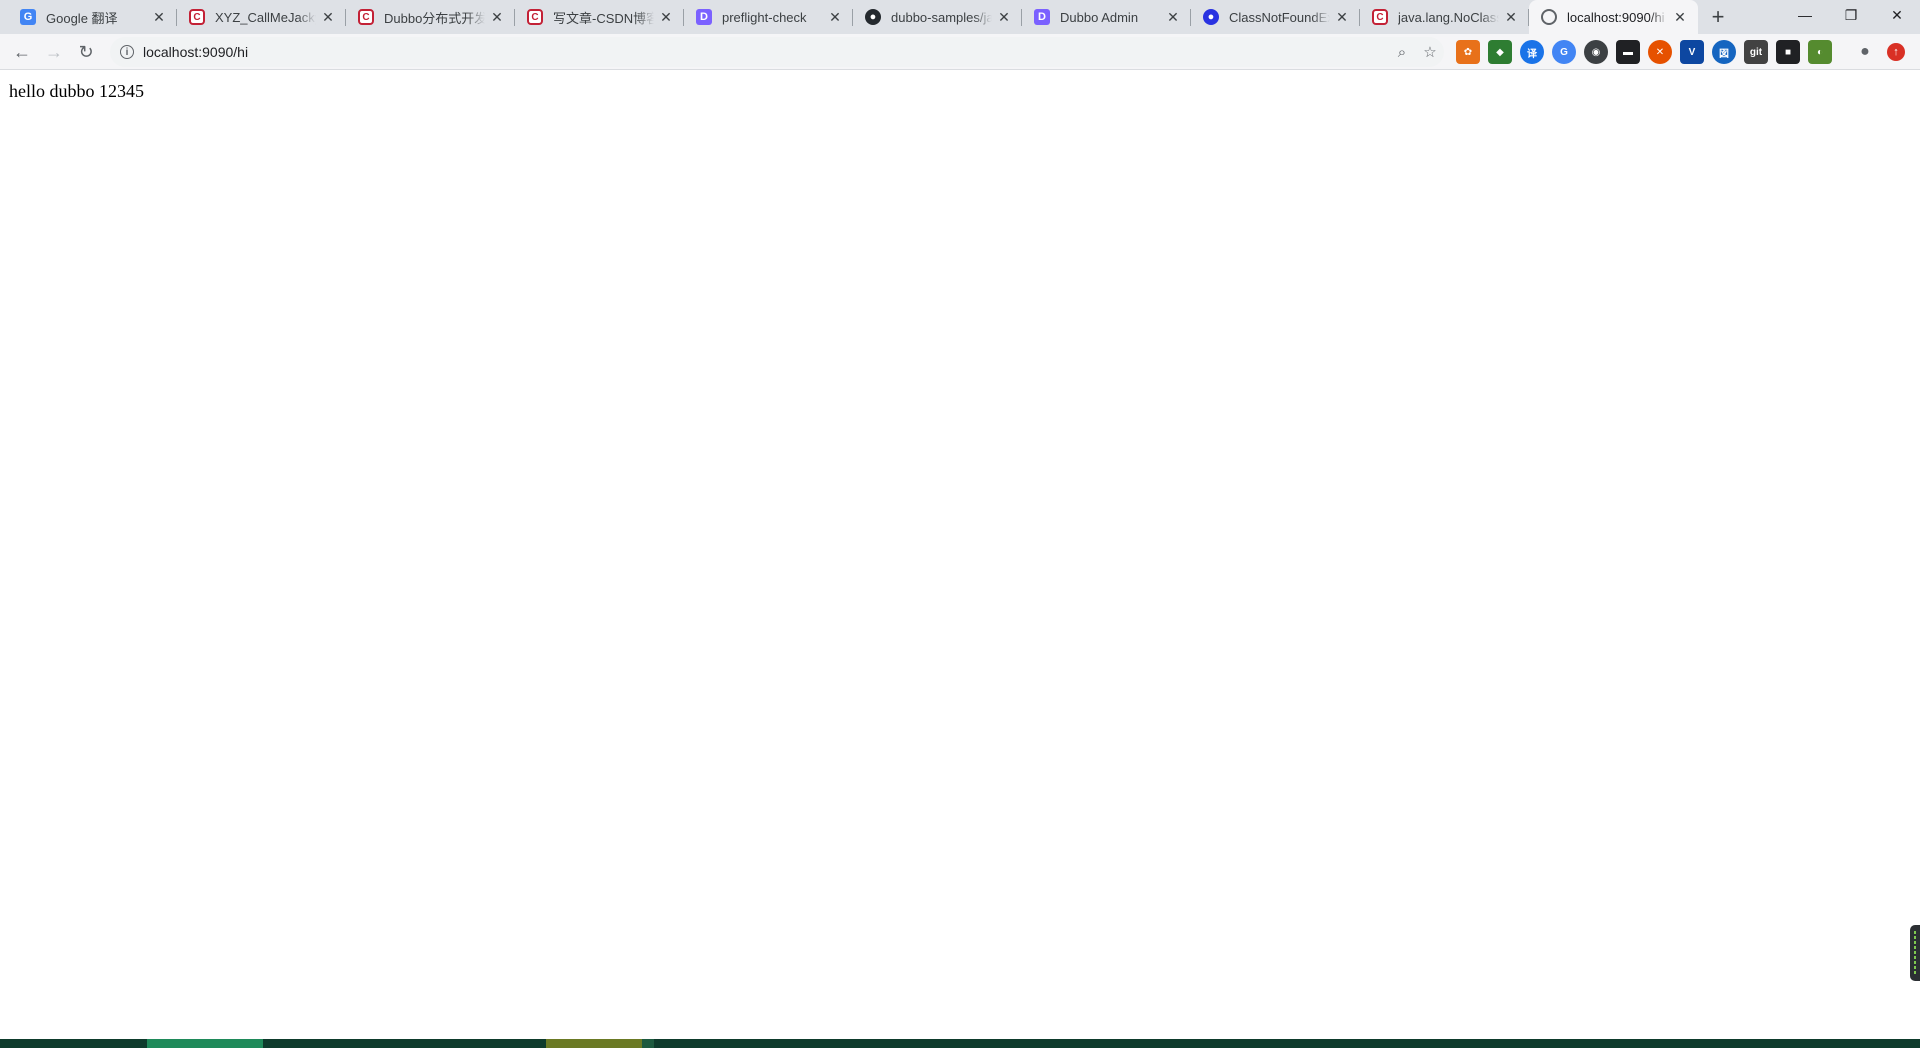 The image size is (1920, 1048). What do you see at coordinates (1820, 52) in the screenshot?
I see `extension-12-icon: ◐` at bounding box center [1820, 52].